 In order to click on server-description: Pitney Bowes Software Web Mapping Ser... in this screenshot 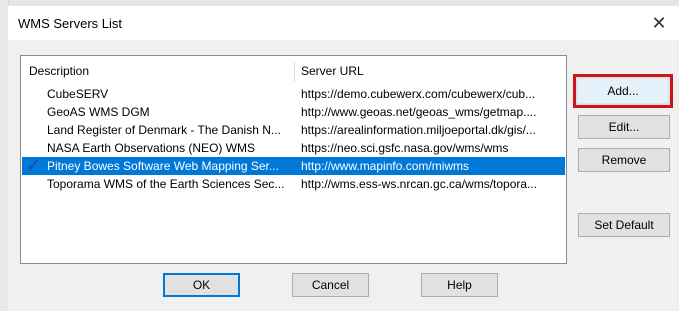, I will do `click(163, 166)`.